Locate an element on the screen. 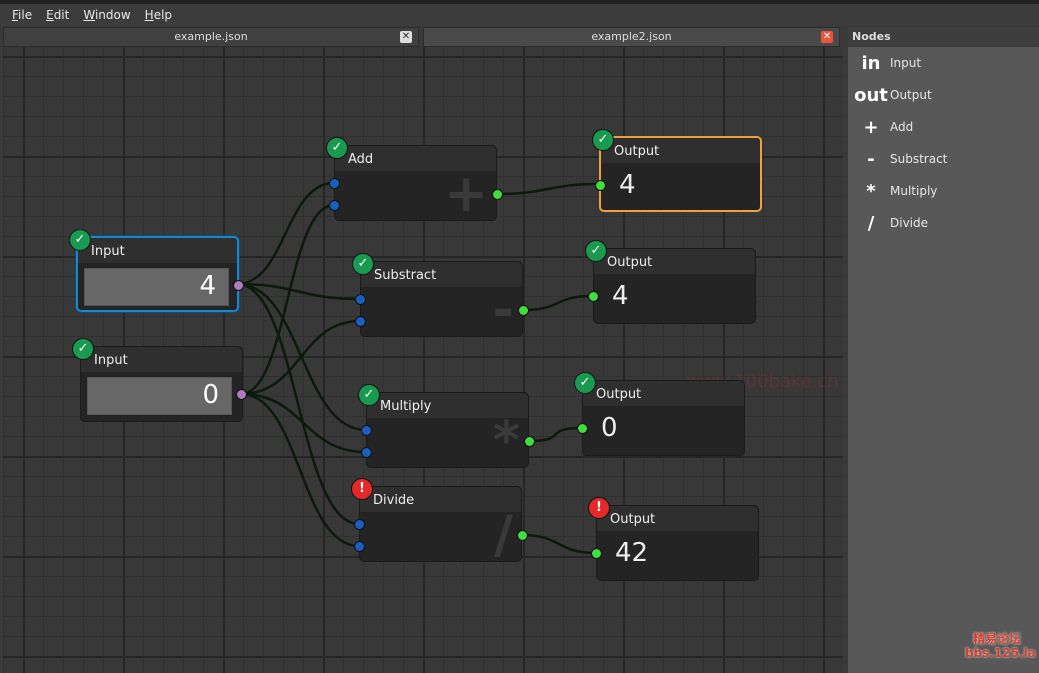  node-input: Input ✓ 0 is located at coordinates (159, 380).